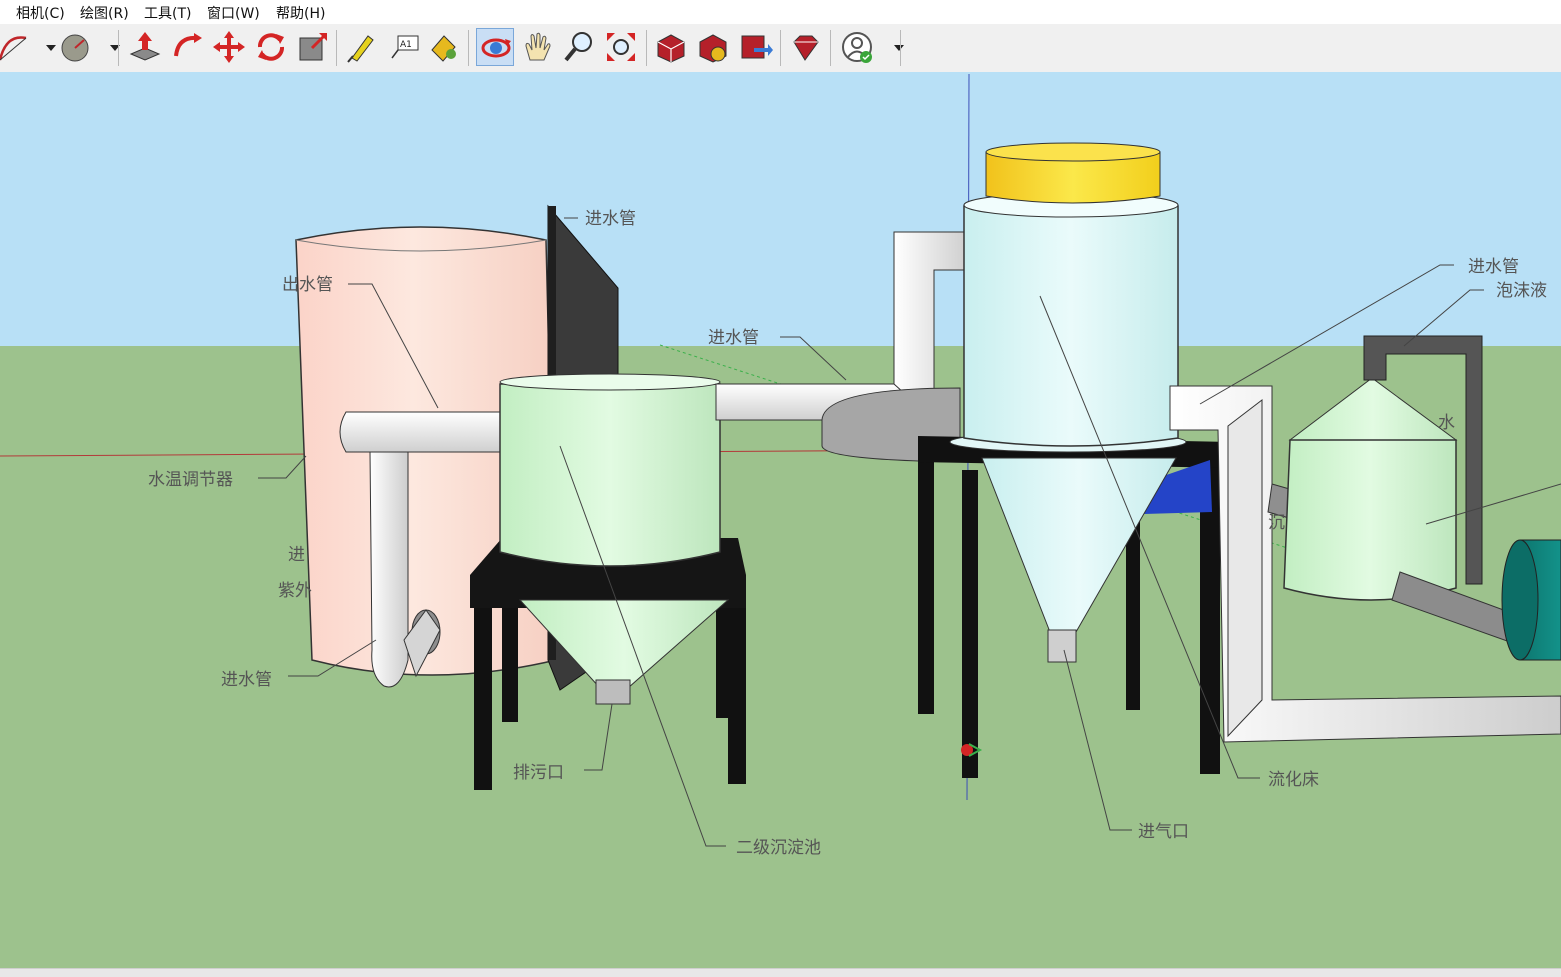 This screenshot has width=1561, height=977. What do you see at coordinates (75, 47) in the screenshot?
I see `protractor-tool-icon` at bounding box center [75, 47].